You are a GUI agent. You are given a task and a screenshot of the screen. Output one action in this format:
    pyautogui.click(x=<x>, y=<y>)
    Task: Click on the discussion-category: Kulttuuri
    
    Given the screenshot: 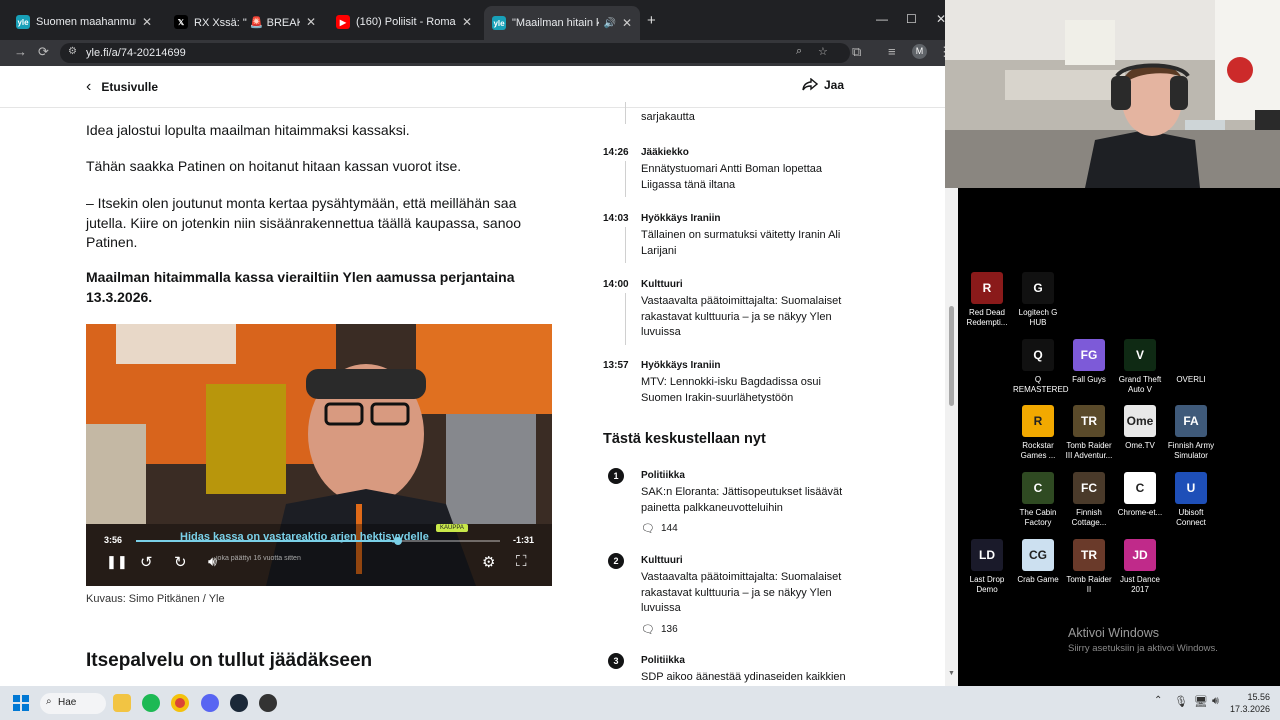 What is the action you would take?
    pyautogui.click(x=662, y=560)
    